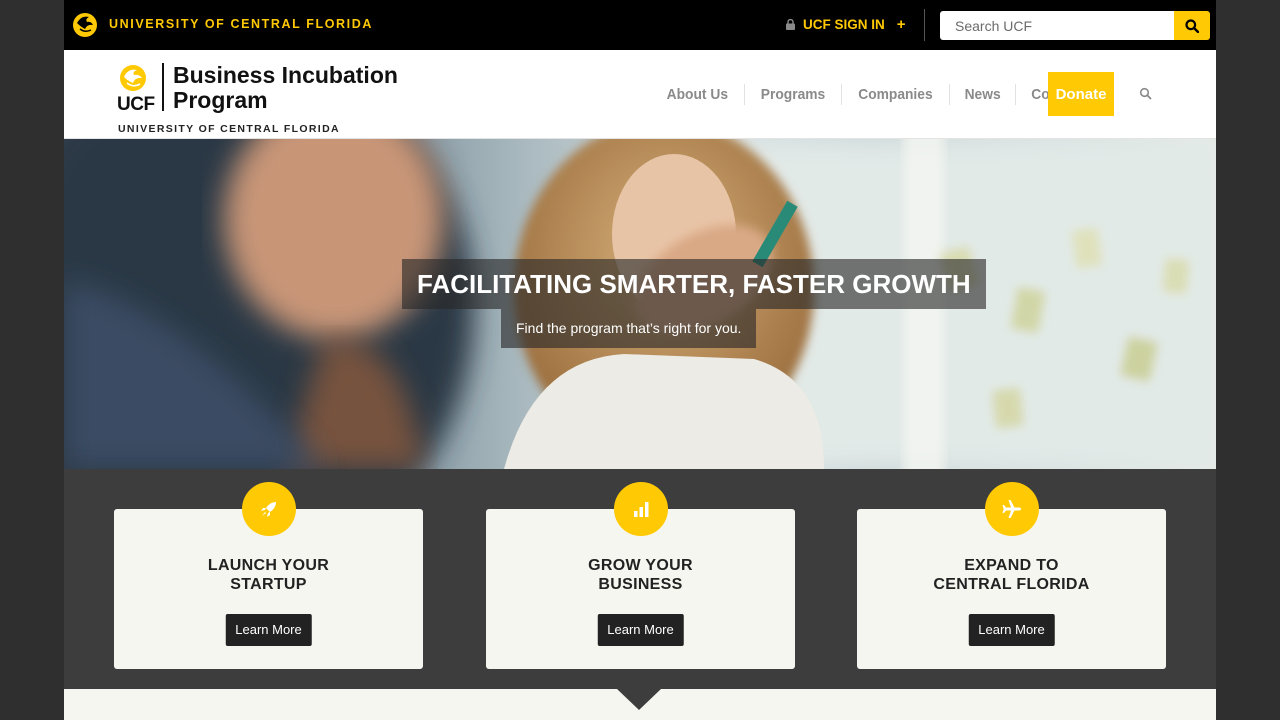 This screenshot has height=720, width=1280. What do you see at coordinates (1011, 584) in the screenshot?
I see `feature-title-line2: CENTRAL FLORIDA` at bounding box center [1011, 584].